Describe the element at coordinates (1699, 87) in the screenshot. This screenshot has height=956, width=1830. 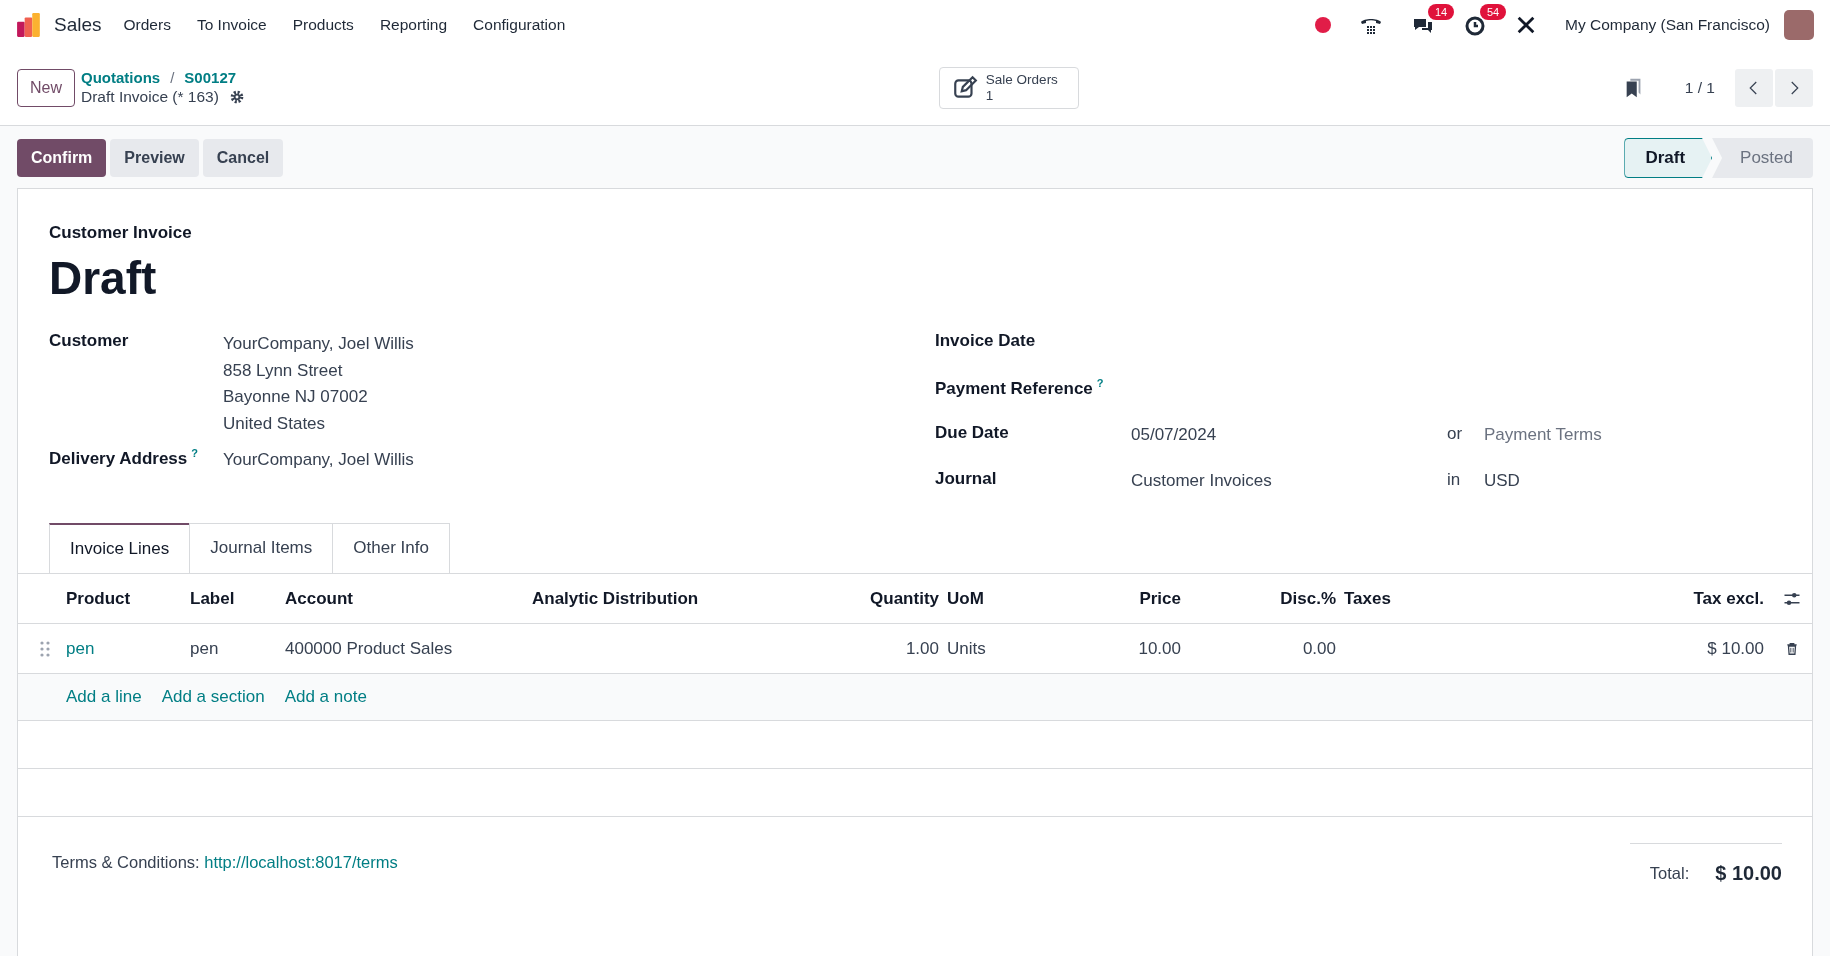
I see `pager-value: 1 / 1` at that location.